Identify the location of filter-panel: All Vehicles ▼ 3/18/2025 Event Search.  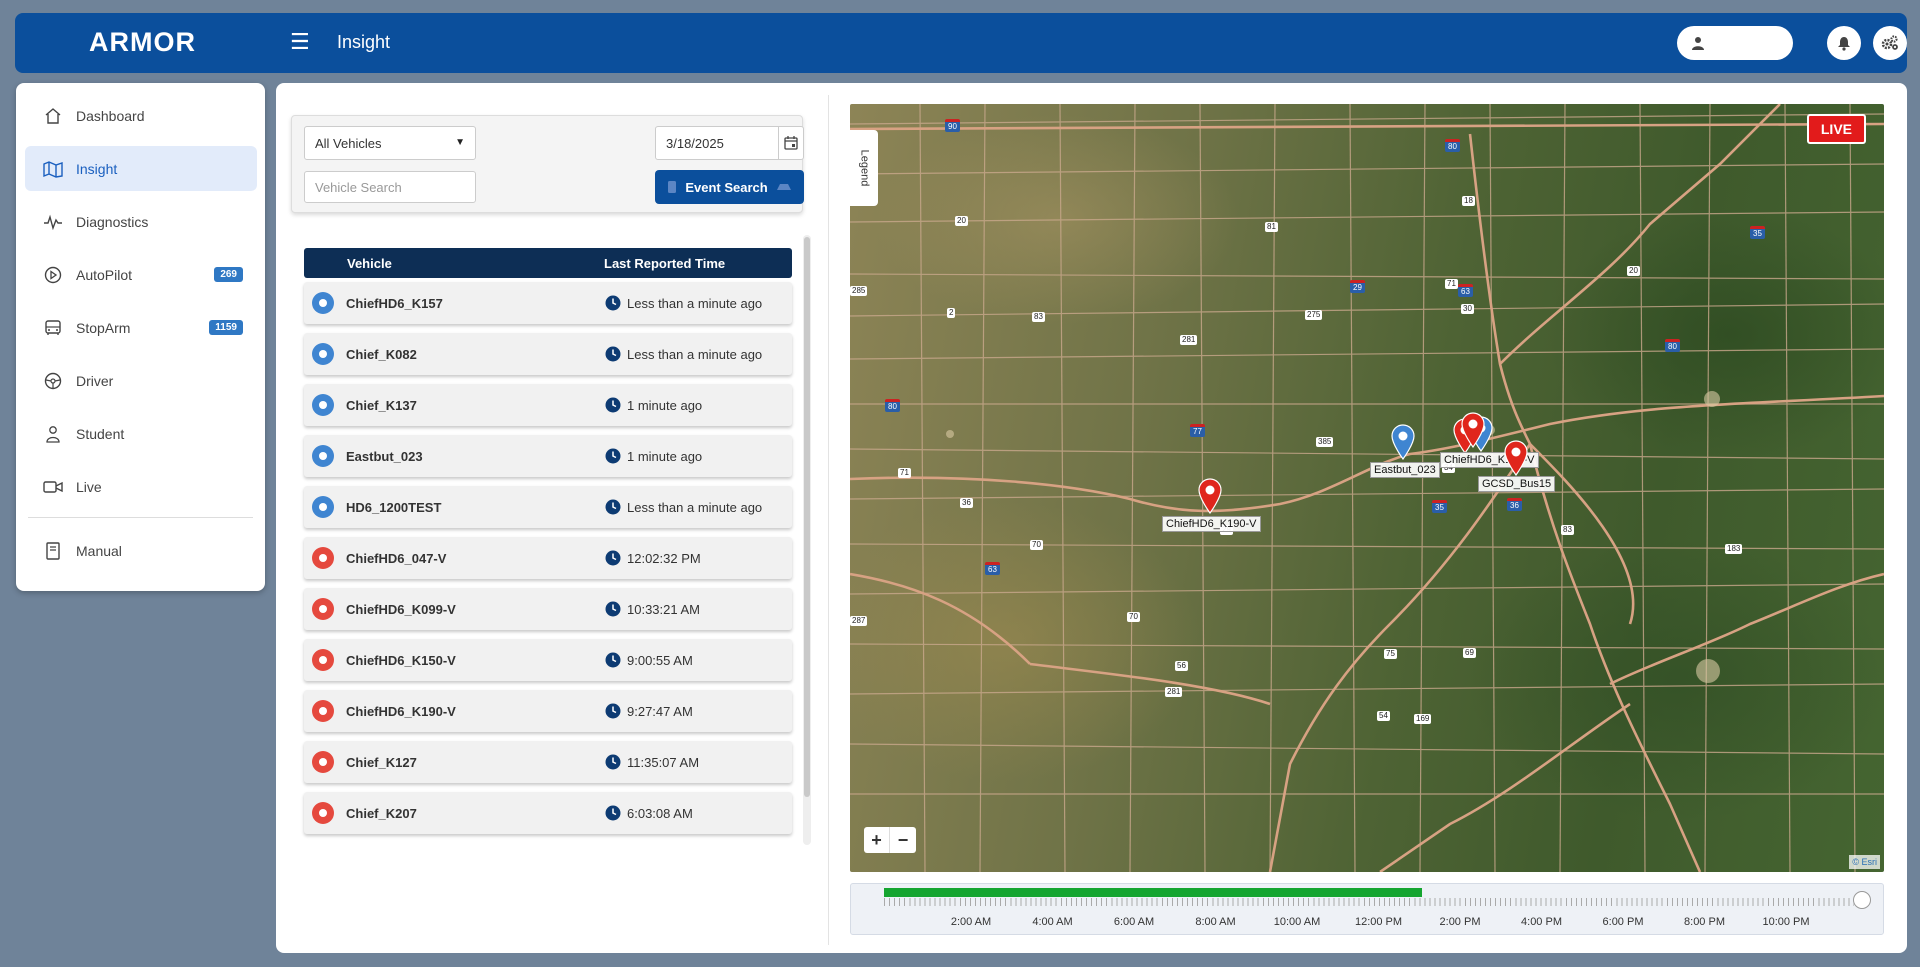
(547, 164).